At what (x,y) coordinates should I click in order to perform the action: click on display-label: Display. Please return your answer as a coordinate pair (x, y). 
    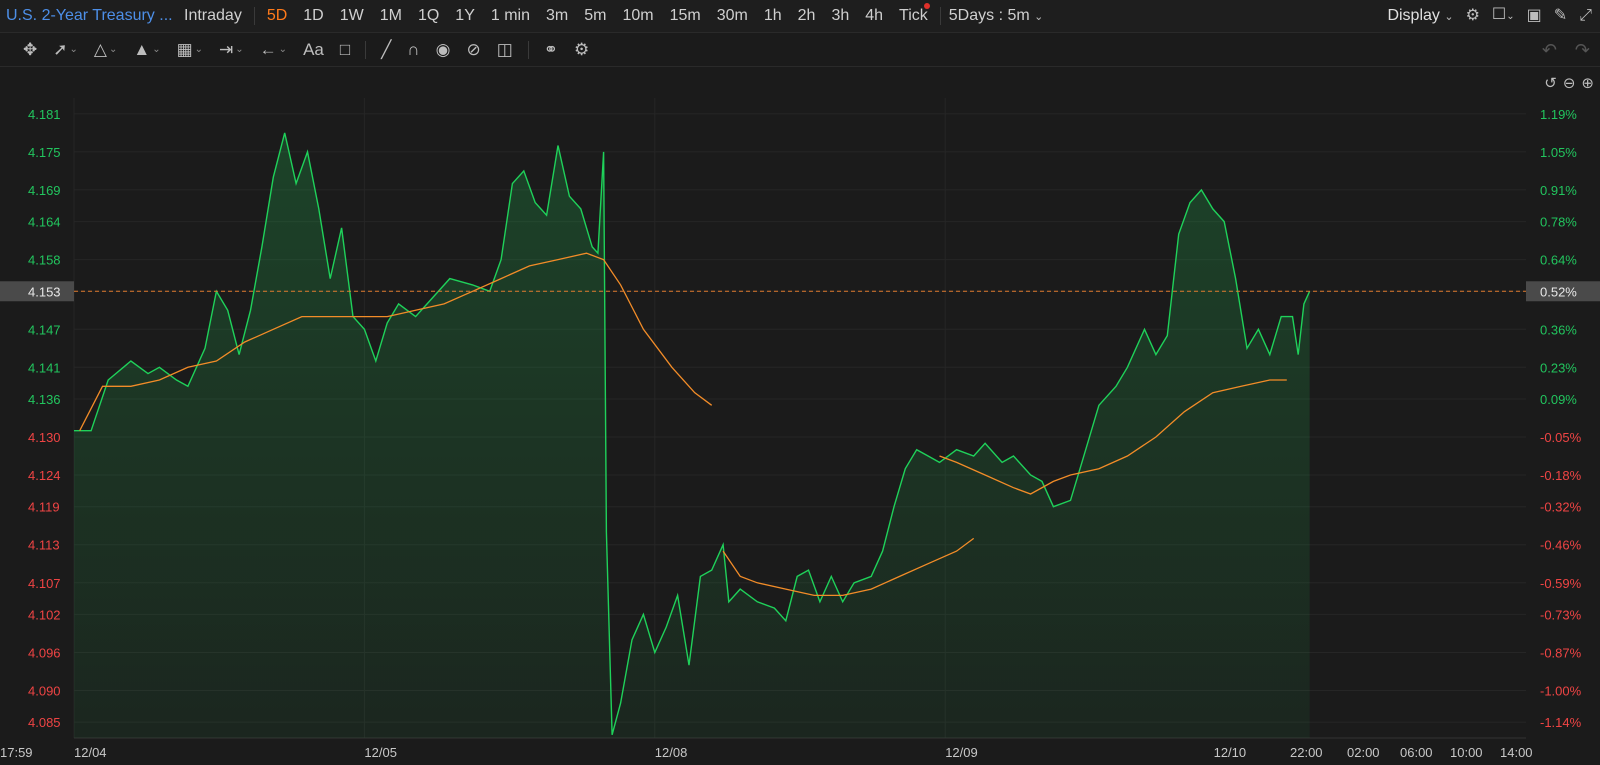
    Looking at the image, I should click on (1413, 15).